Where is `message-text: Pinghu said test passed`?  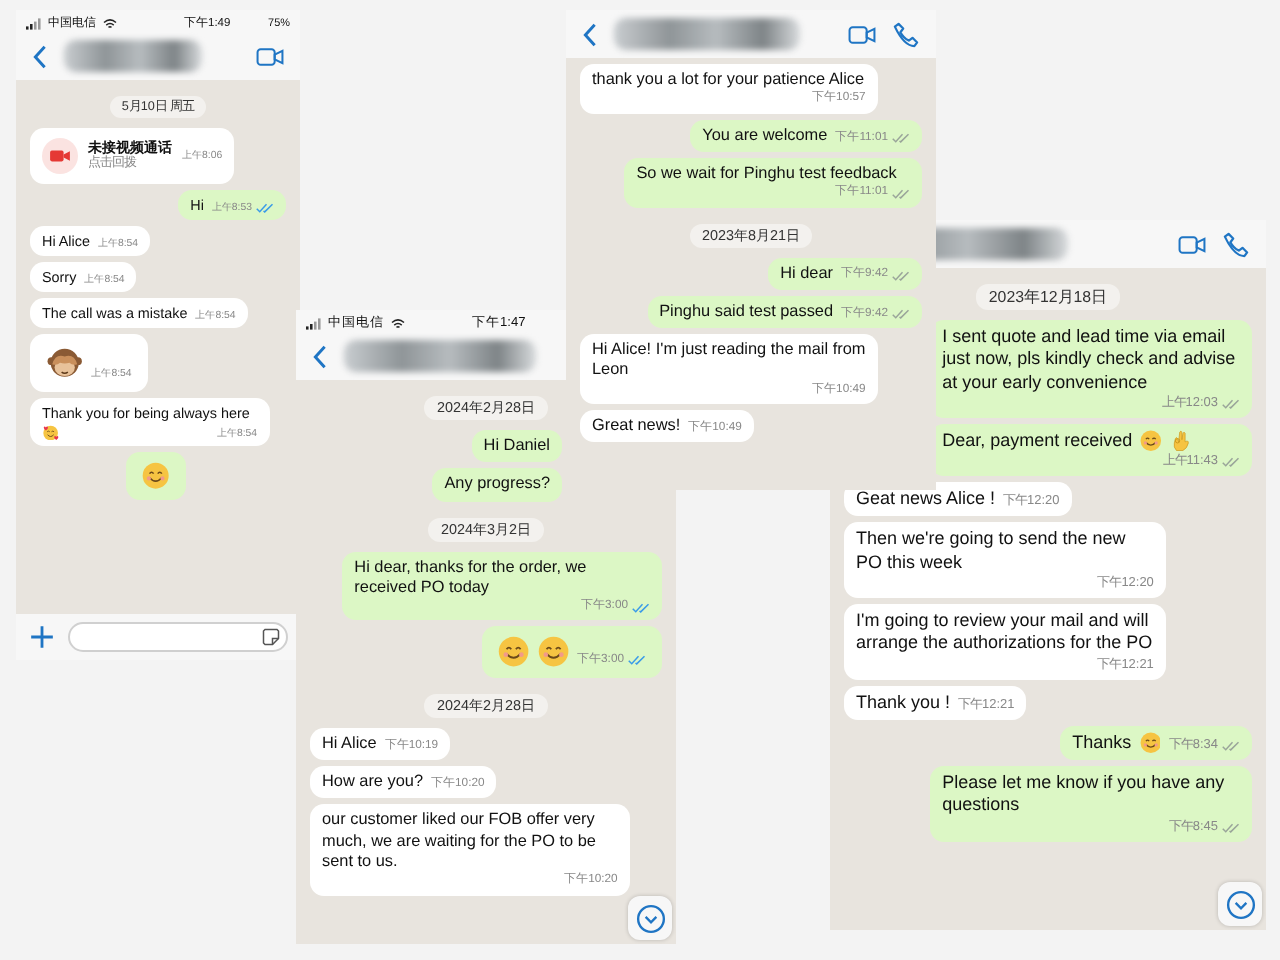
message-text: Pinghu said test passed is located at coordinates (746, 311).